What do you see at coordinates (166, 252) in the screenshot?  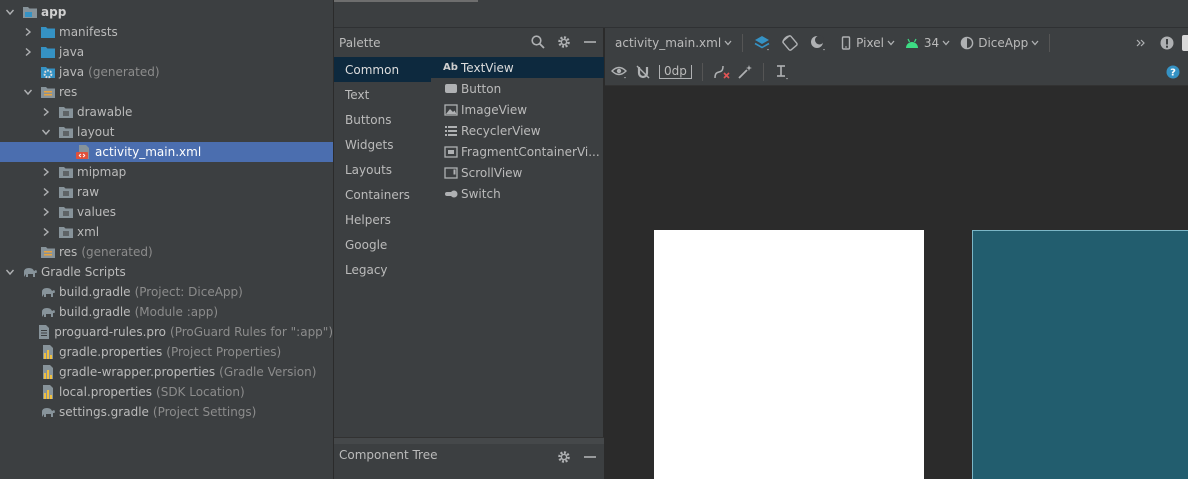 I see `tree-item: res (generated)` at bounding box center [166, 252].